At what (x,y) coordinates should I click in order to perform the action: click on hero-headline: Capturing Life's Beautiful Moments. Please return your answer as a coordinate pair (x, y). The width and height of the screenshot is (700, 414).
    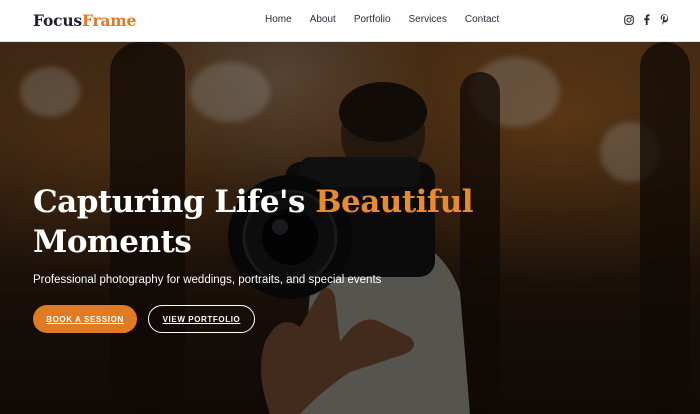
    Looking at the image, I should click on (253, 222).